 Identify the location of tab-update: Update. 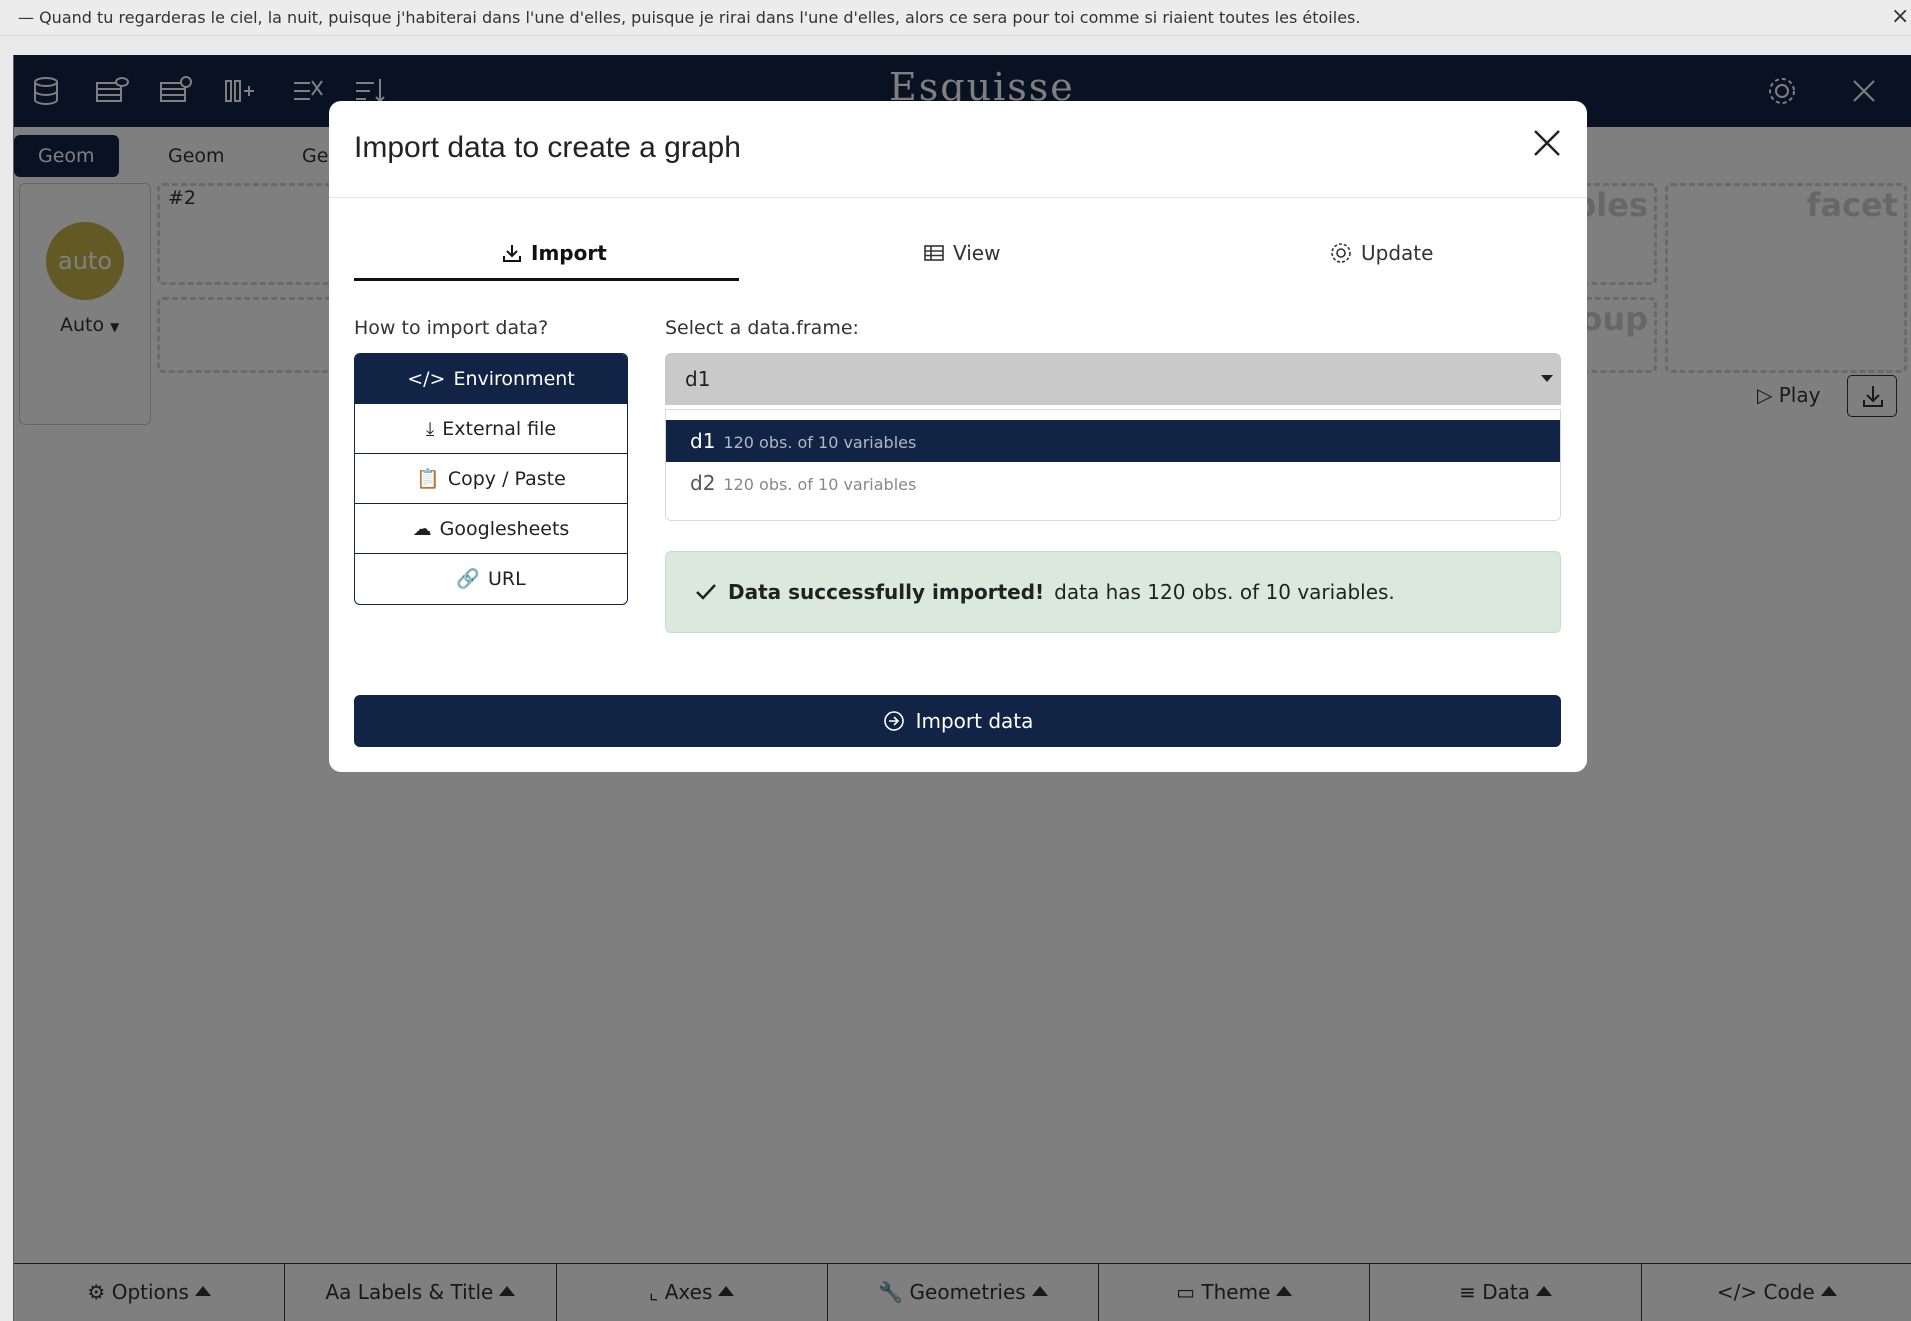
(1381, 253).